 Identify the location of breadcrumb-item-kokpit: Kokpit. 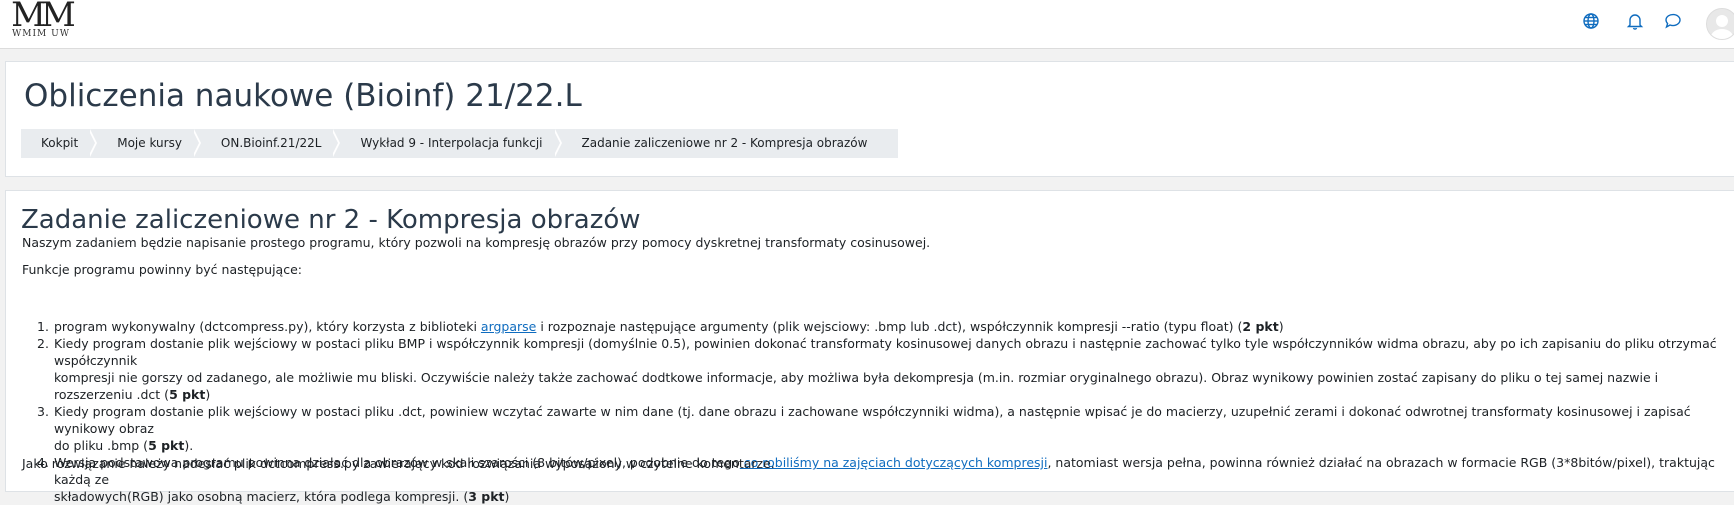
(59, 143).